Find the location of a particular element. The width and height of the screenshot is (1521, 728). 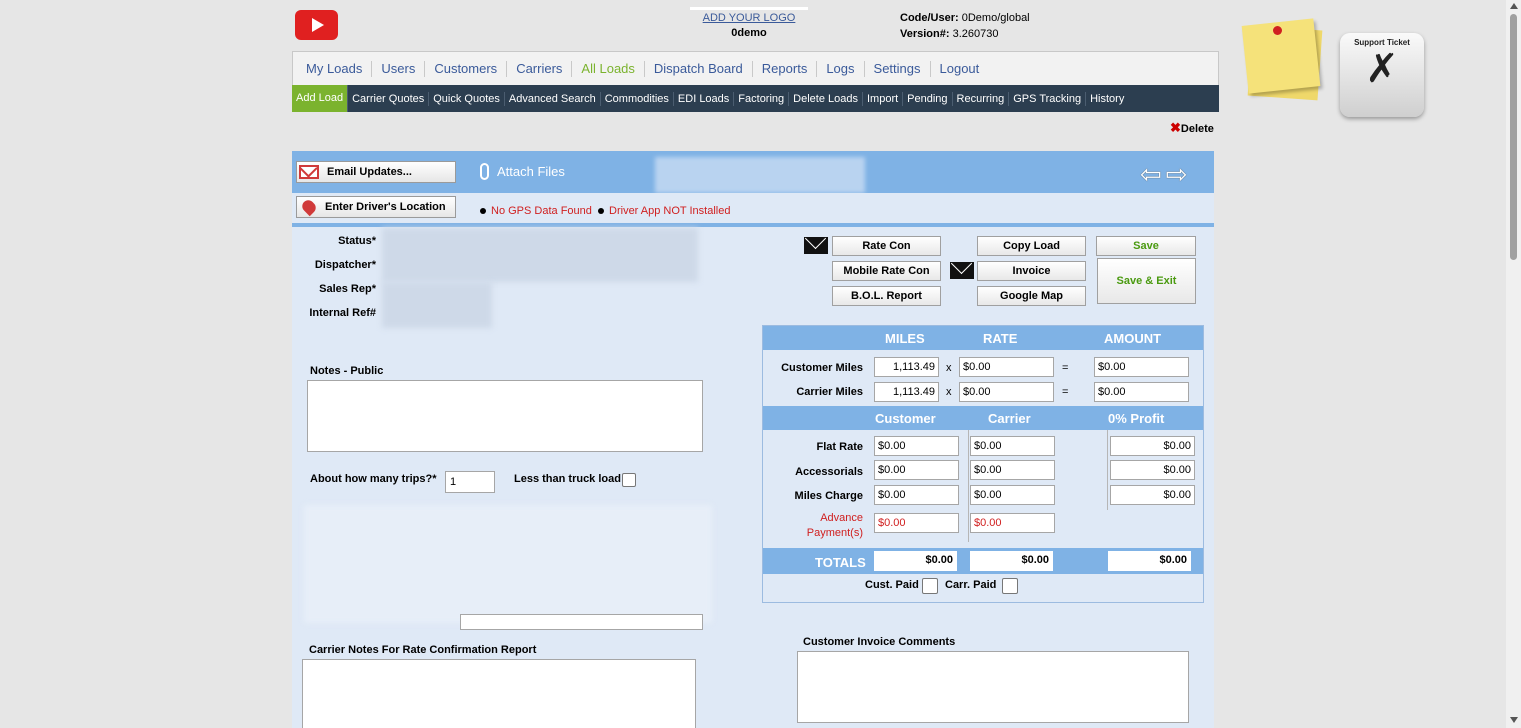

accessorials-carrier-input: $0.00 is located at coordinates (1012, 470).